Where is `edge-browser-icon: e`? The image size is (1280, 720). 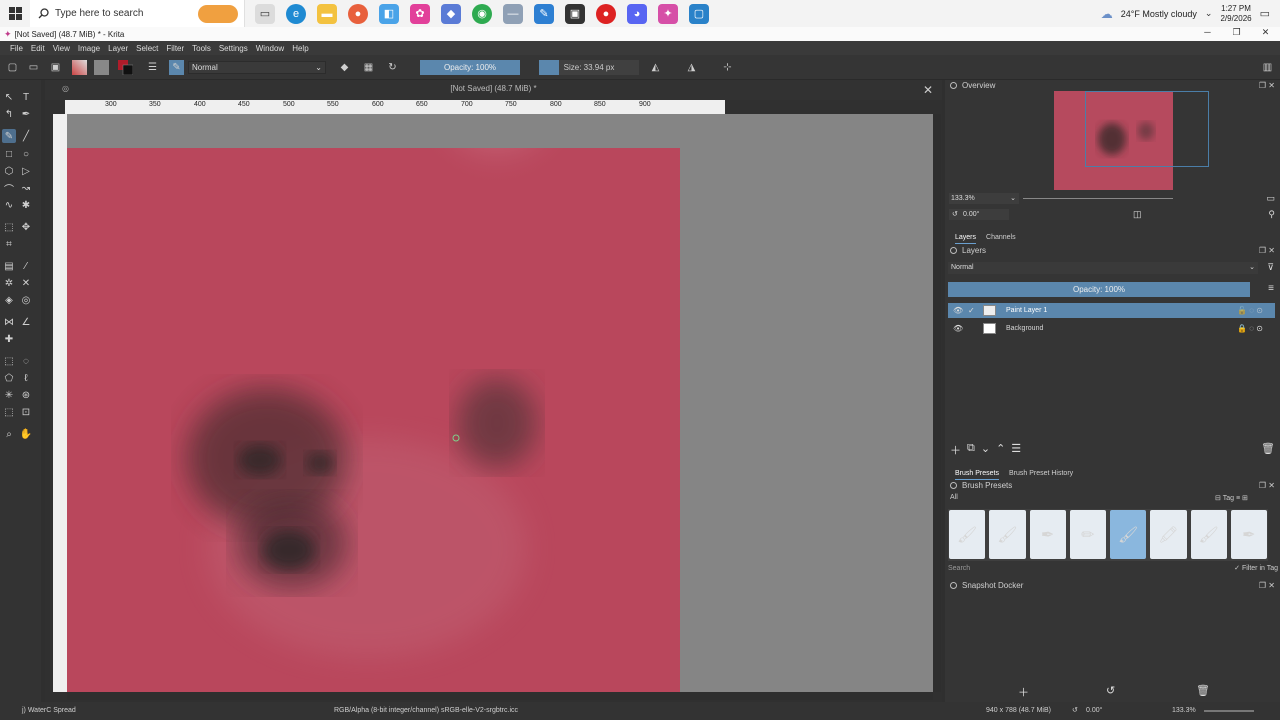
edge-browser-icon: e is located at coordinates (296, 13).